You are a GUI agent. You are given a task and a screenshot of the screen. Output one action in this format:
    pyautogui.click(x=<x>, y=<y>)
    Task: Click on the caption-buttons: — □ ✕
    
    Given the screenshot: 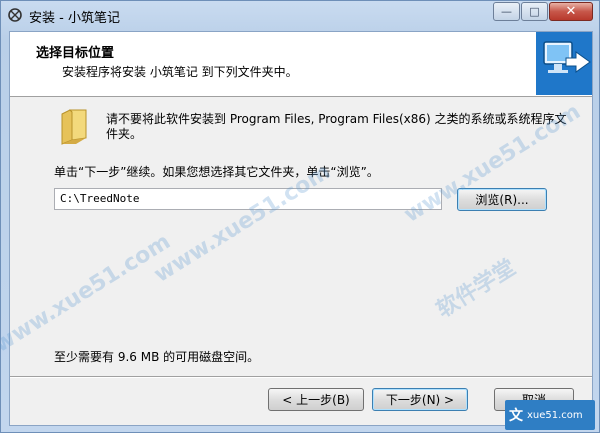 What is the action you would take?
    pyautogui.click(x=543, y=11)
    